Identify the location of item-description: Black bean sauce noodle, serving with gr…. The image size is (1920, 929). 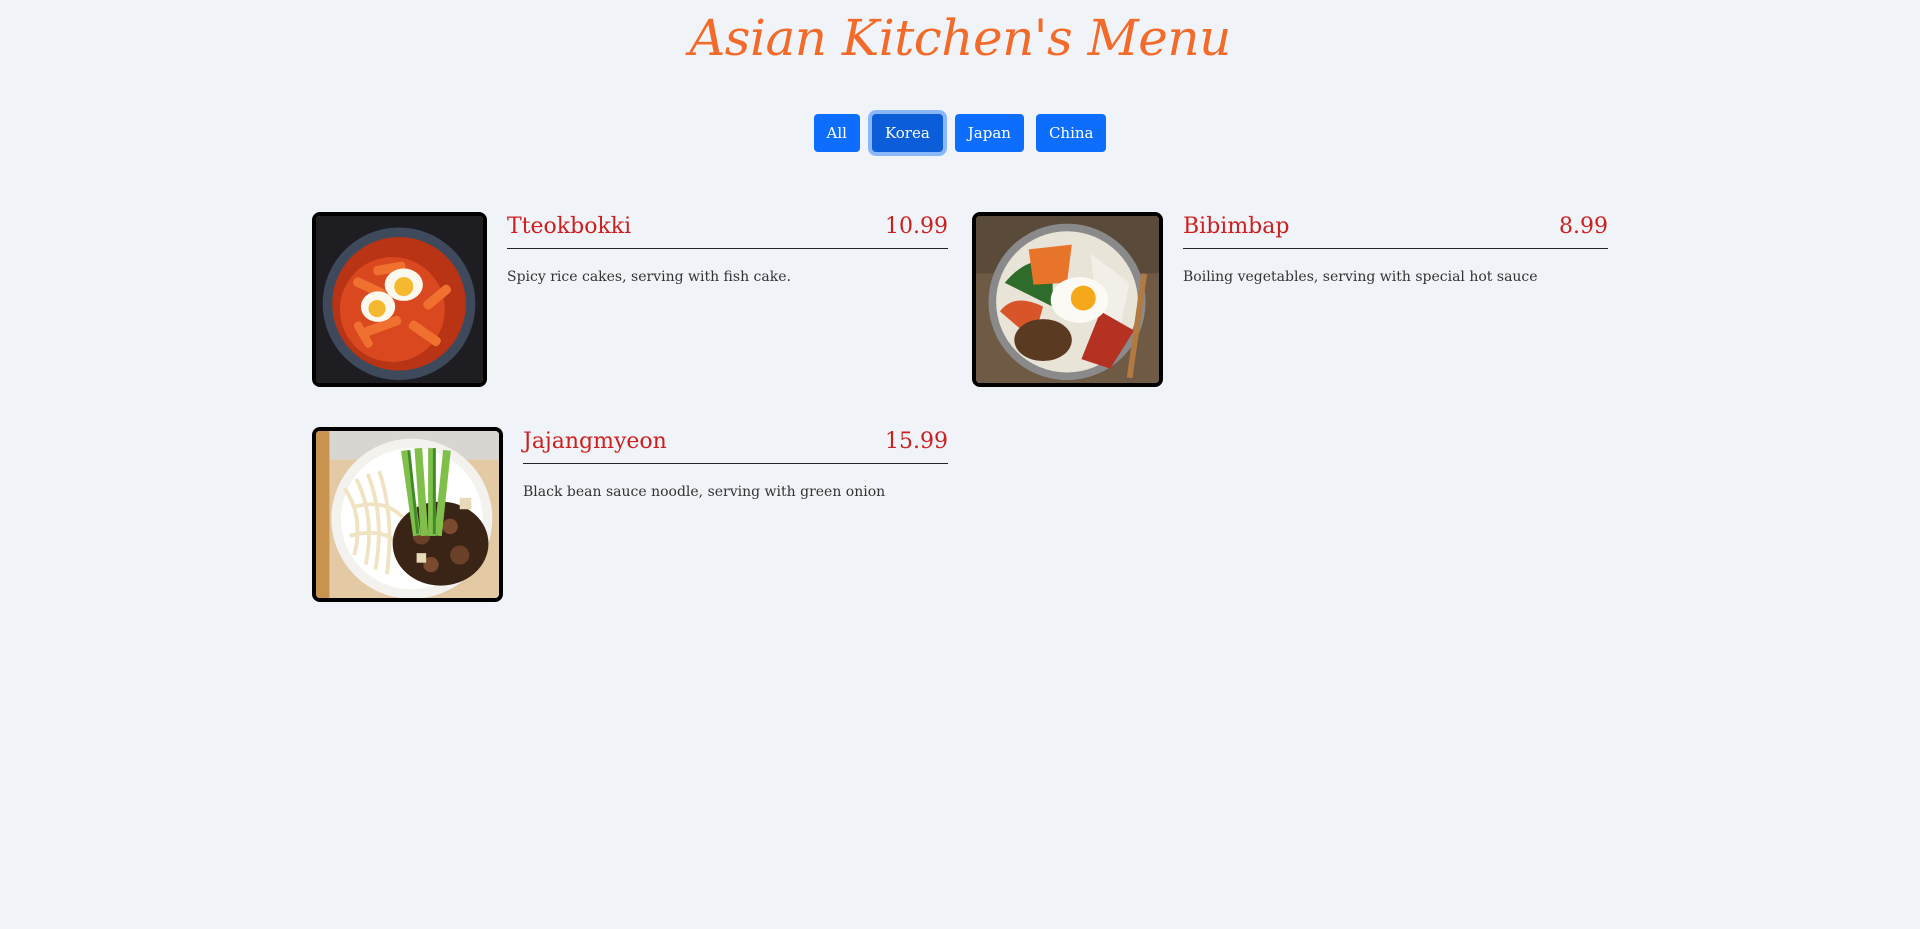
(704, 492).